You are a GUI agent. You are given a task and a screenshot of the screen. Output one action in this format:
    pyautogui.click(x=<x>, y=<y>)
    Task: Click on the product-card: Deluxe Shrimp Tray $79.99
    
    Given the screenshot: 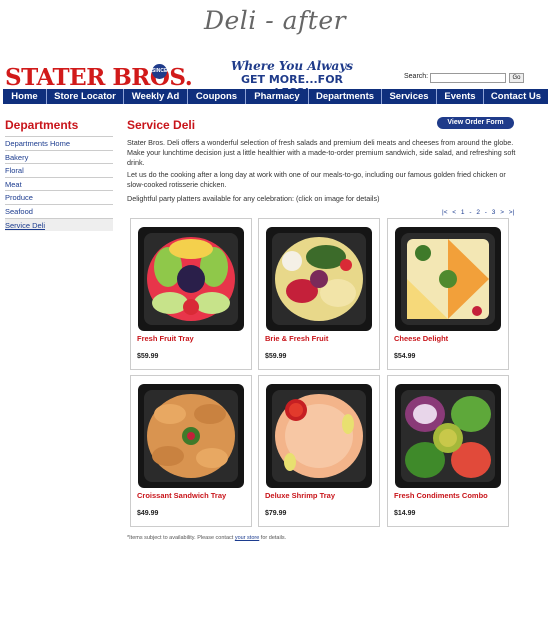 What is the action you would take?
    pyautogui.click(x=319, y=451)
    